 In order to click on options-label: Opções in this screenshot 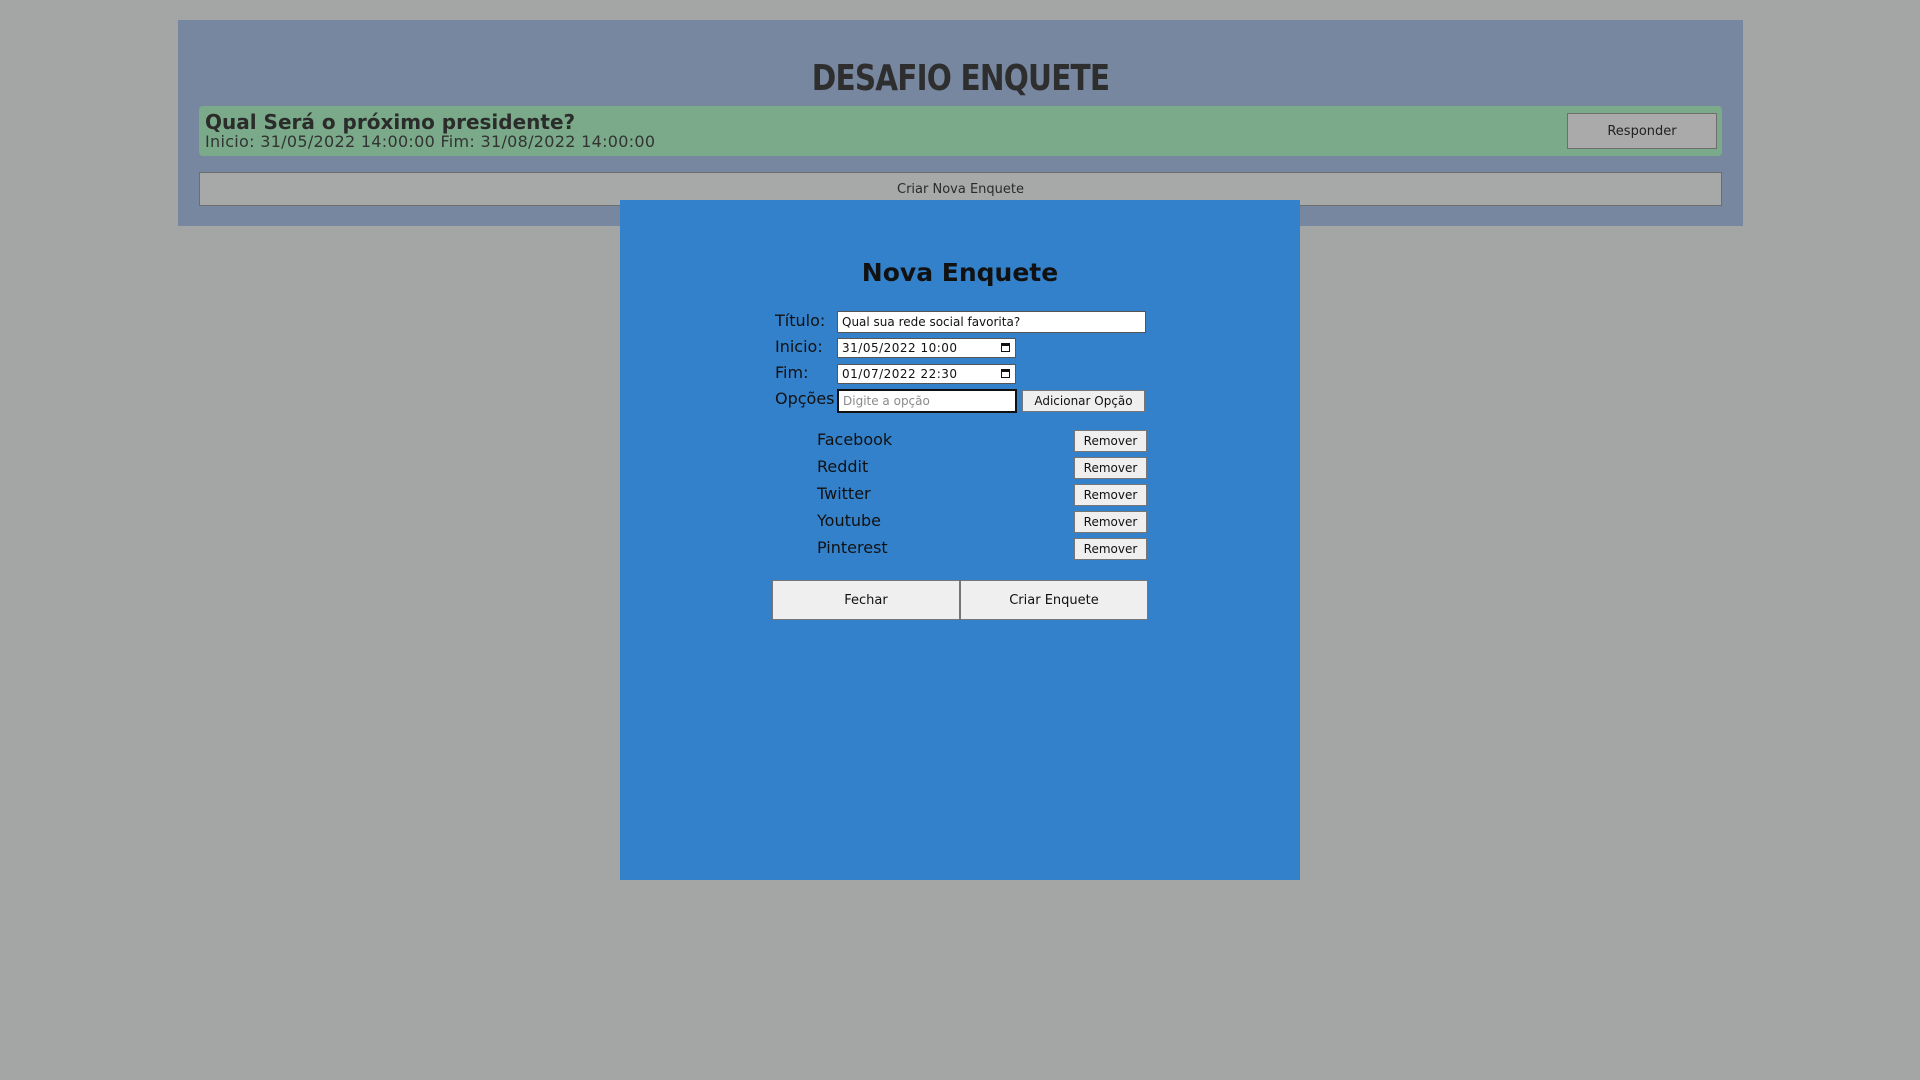, I will do `click(805, 398)`.